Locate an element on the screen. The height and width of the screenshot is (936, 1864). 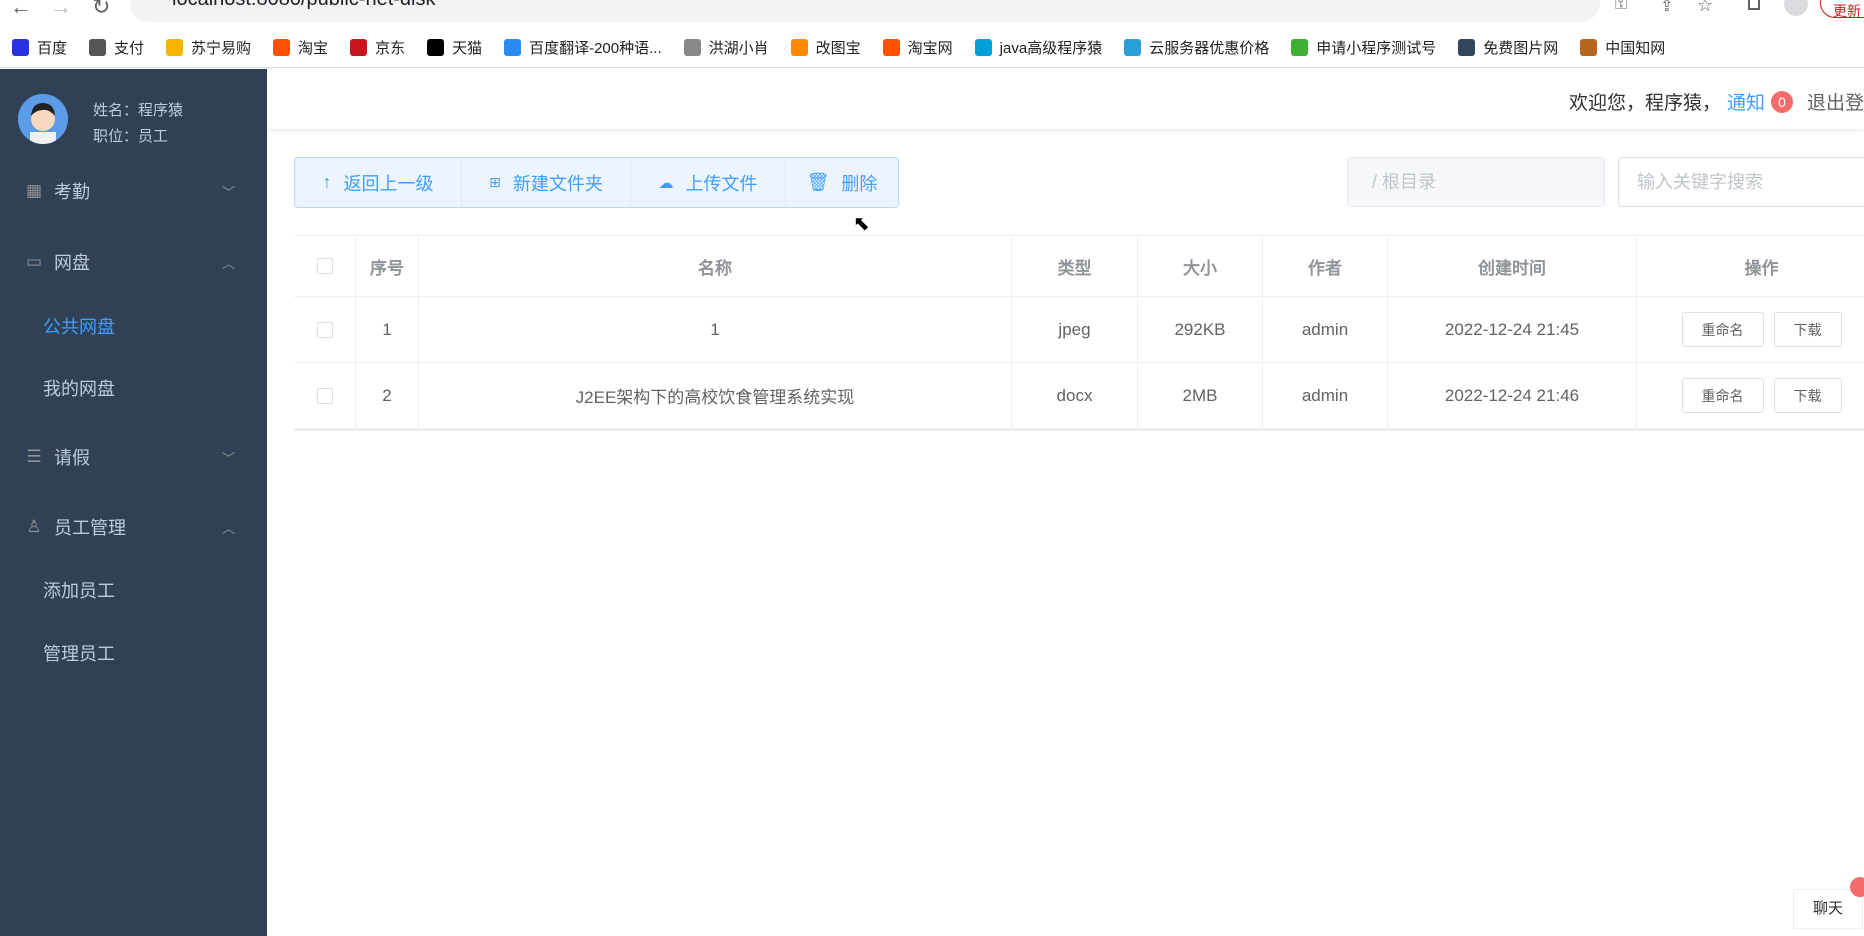
select-cell is located at coordinates (325, 395).